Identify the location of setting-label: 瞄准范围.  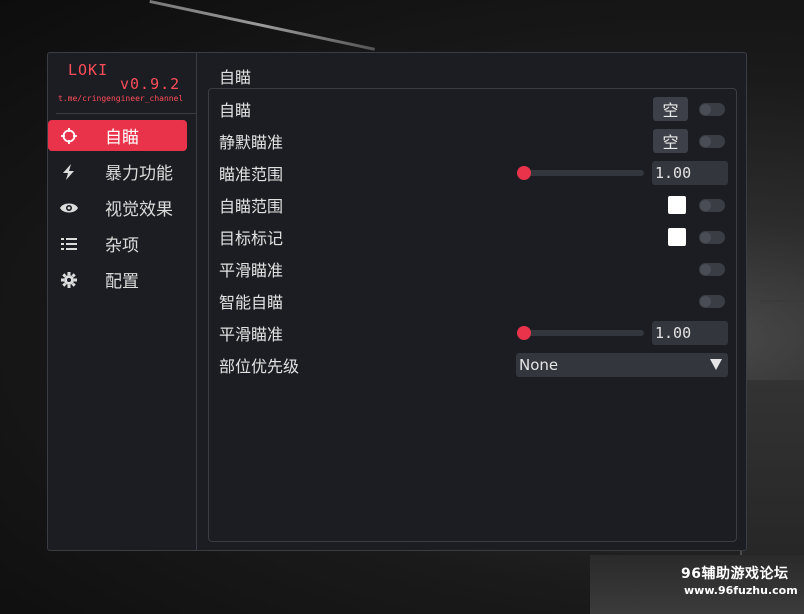
(251, 174).